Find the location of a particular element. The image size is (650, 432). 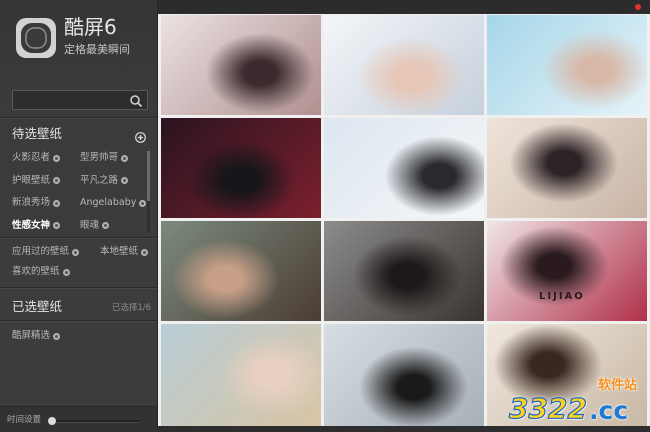

library-label: 喜欢的壁纸 is located at coordinates (36, 271).